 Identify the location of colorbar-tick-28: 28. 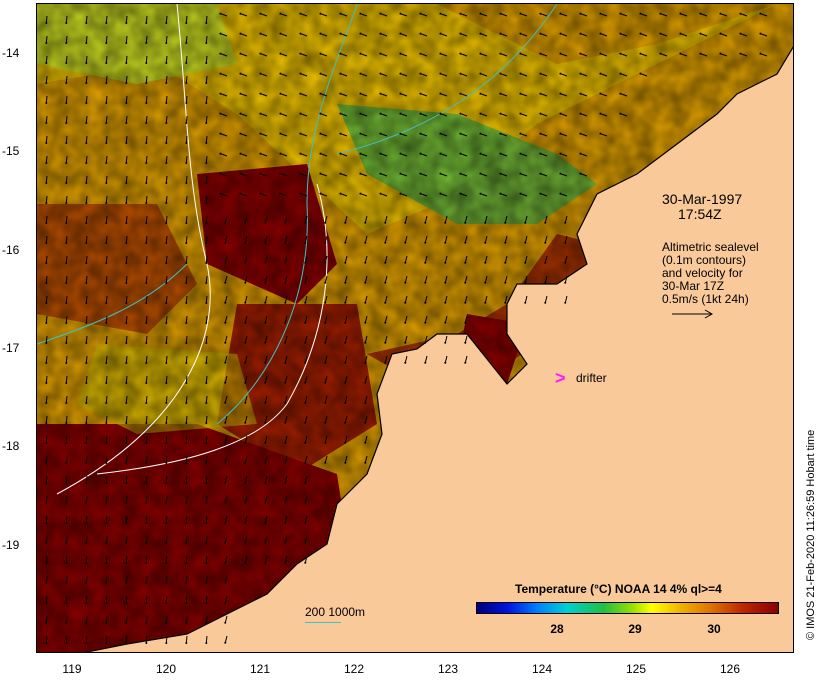
(557, 629).